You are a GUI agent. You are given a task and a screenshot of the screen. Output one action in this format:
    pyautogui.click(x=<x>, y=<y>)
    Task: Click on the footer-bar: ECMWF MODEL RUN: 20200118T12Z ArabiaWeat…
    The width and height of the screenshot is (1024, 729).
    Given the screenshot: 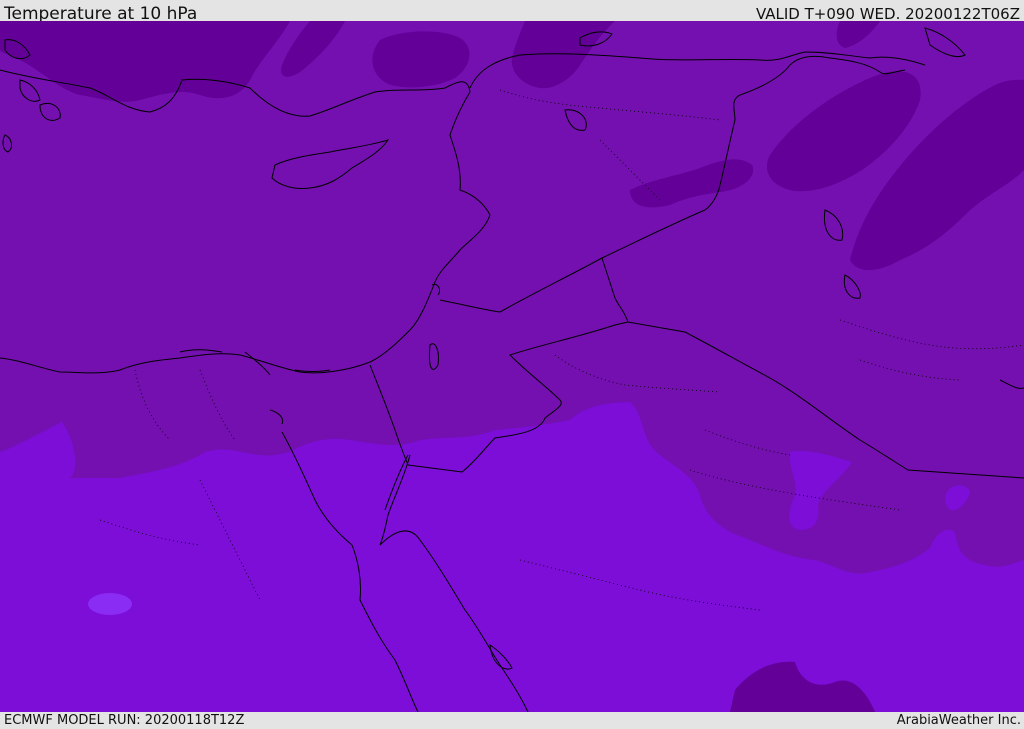 What is the action you would take?
    pyautogui.click(x=512, y=720)
    